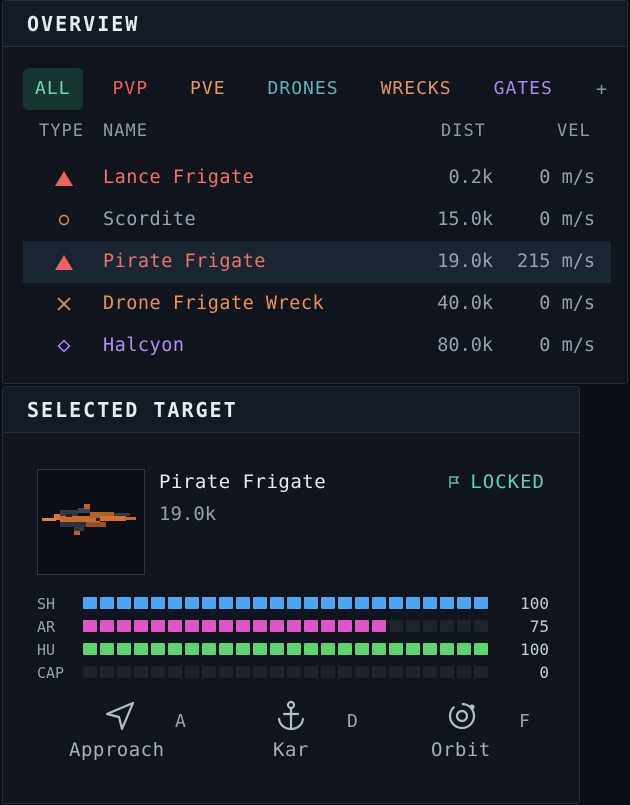  What do you see at coordinates (131, 89) in the screenshot?
I see `tab-pvp: PVP` at bounding box center [131, 89].